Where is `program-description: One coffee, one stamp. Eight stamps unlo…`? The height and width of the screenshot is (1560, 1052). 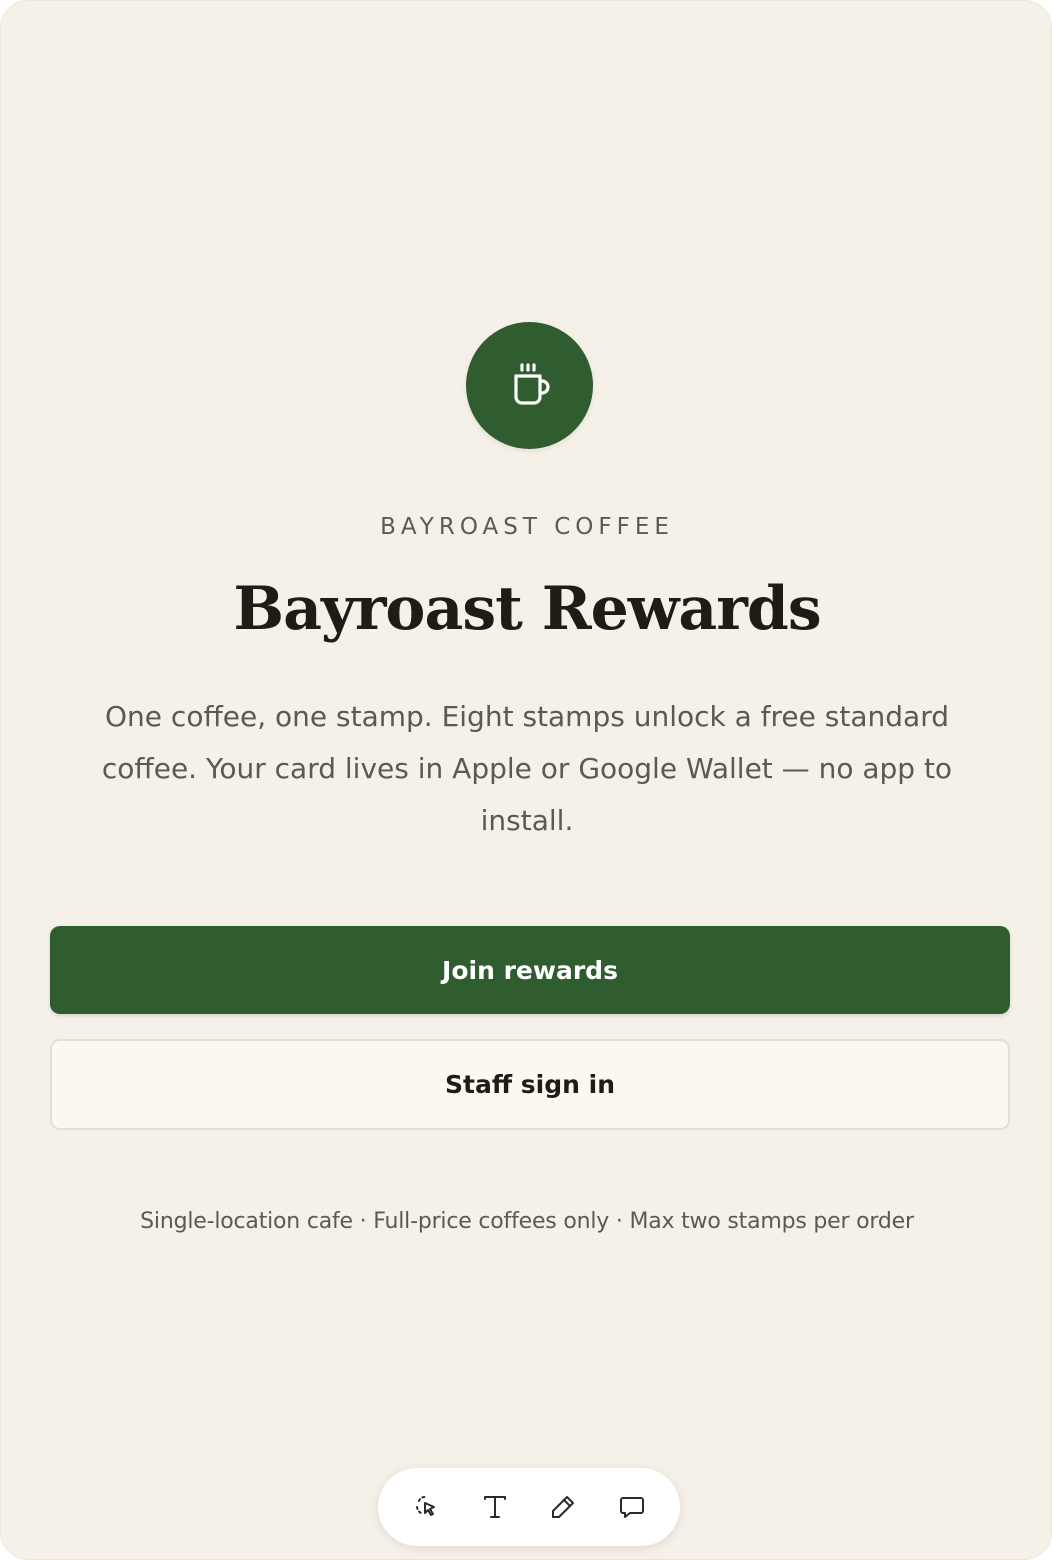
program-description: One coffee, one stamp. Eight stamps unlo… is located at coordinates (527, 768).